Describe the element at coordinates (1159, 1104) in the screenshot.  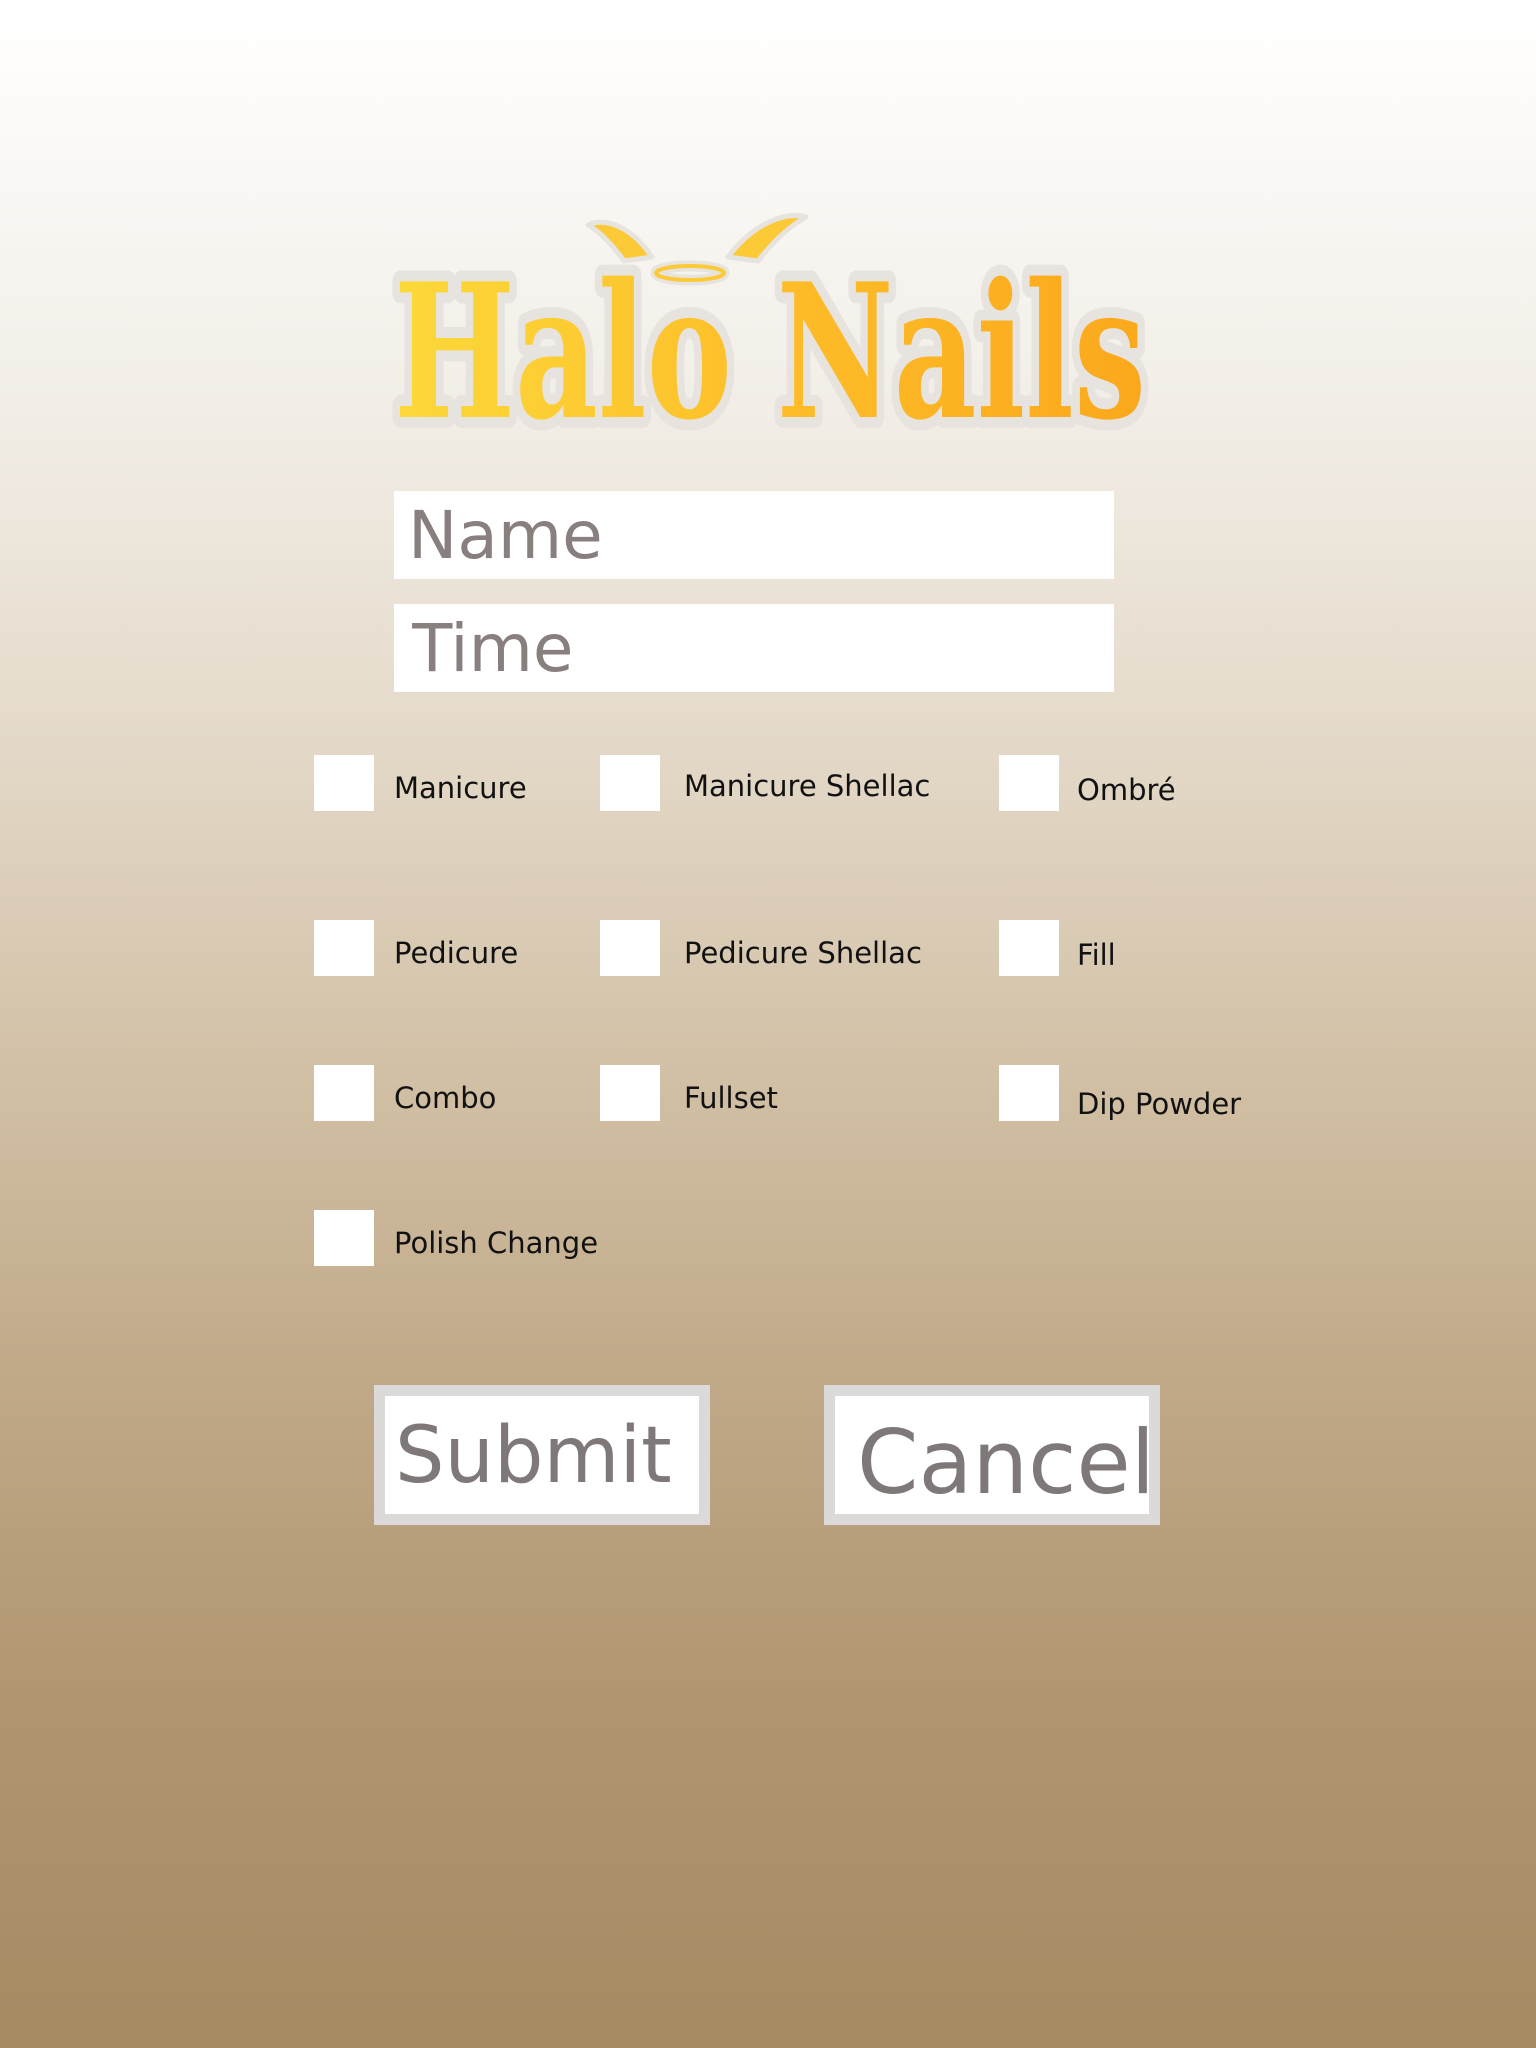
I see `checkbox-label: Dip Powder` at that location.